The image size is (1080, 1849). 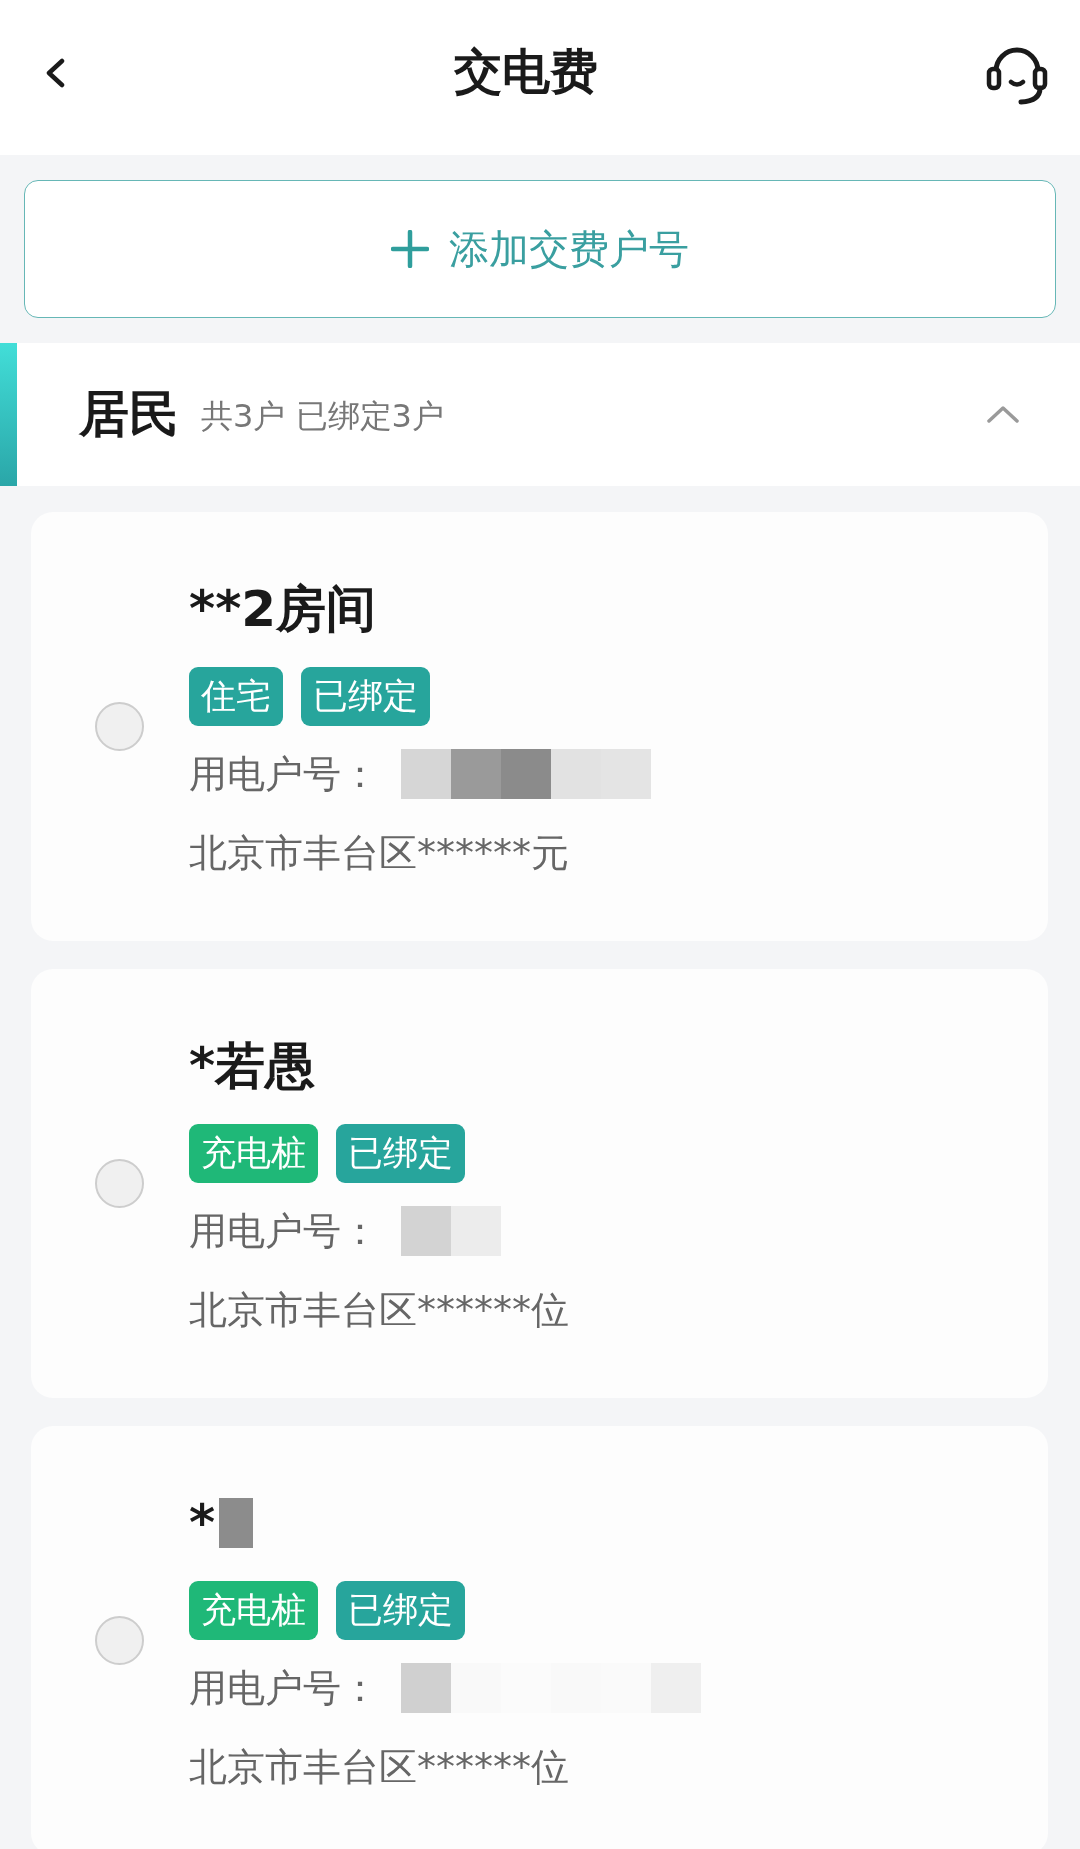 I want to click on account-address: 北京市丰台区******元, so click(x=379, y=853).